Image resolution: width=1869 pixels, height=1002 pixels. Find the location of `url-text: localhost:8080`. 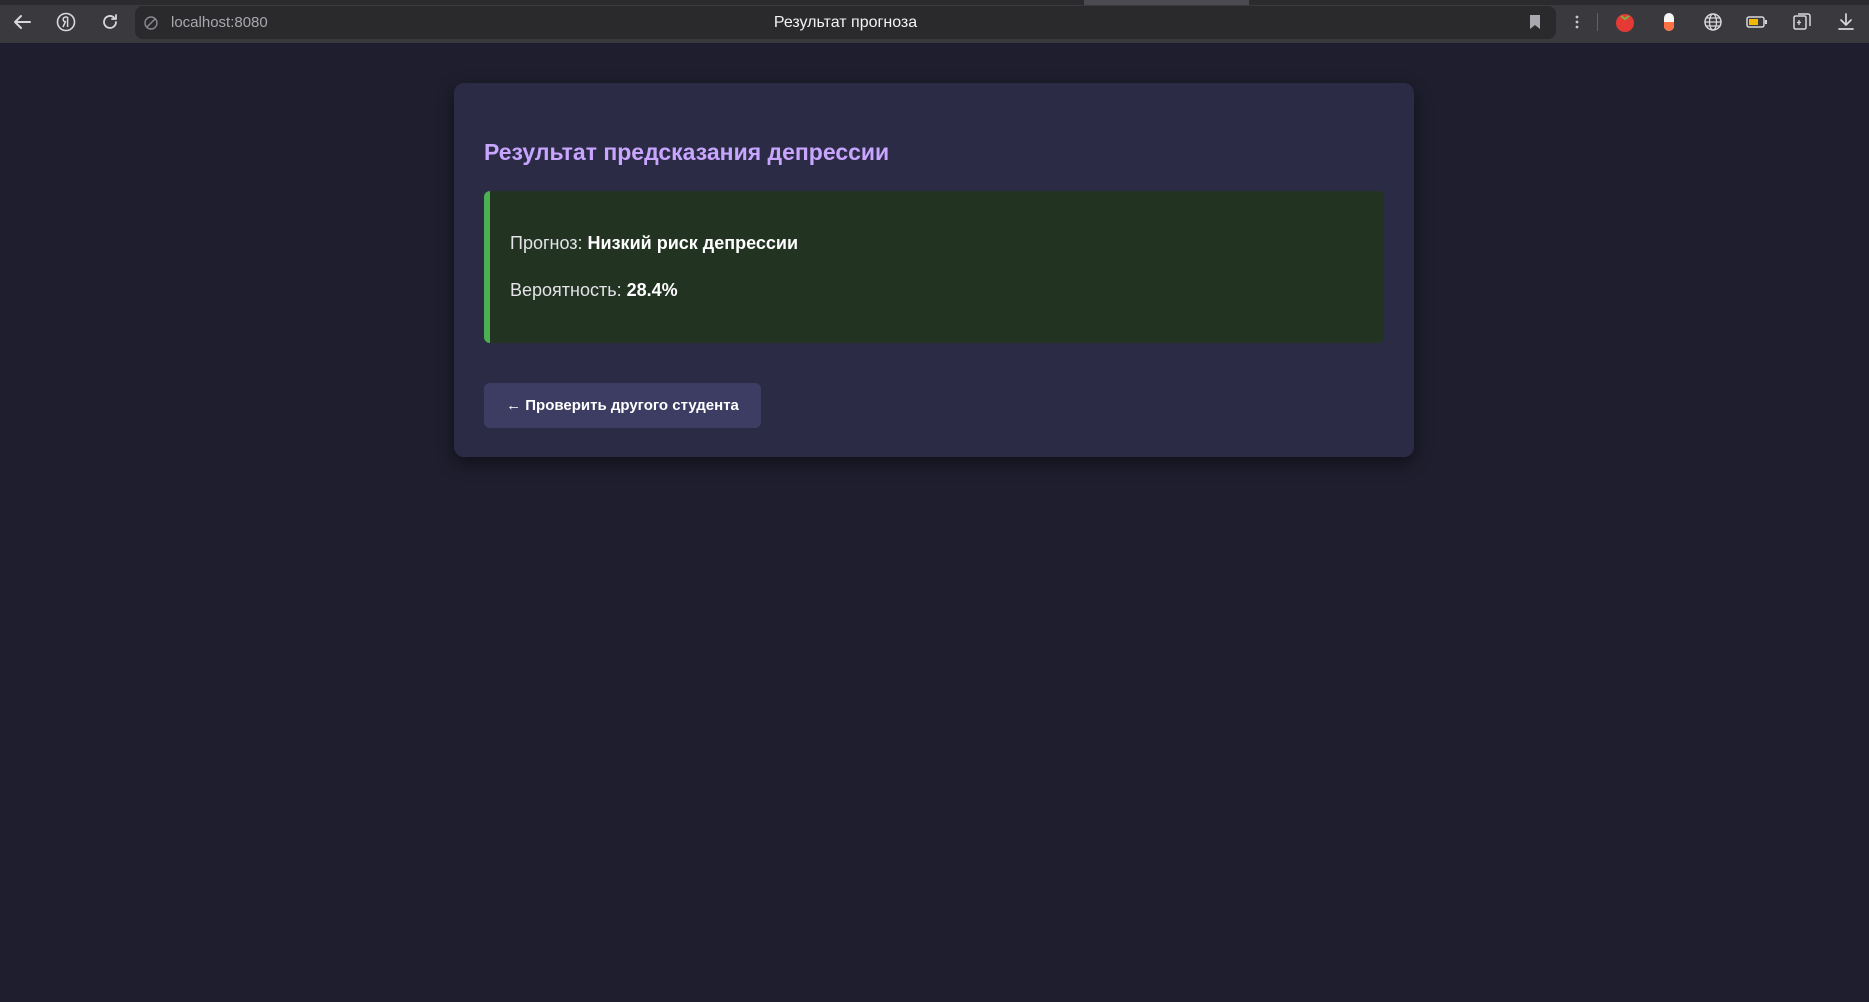

url-text: localhost:8080 is located at coordinates (219, 22).